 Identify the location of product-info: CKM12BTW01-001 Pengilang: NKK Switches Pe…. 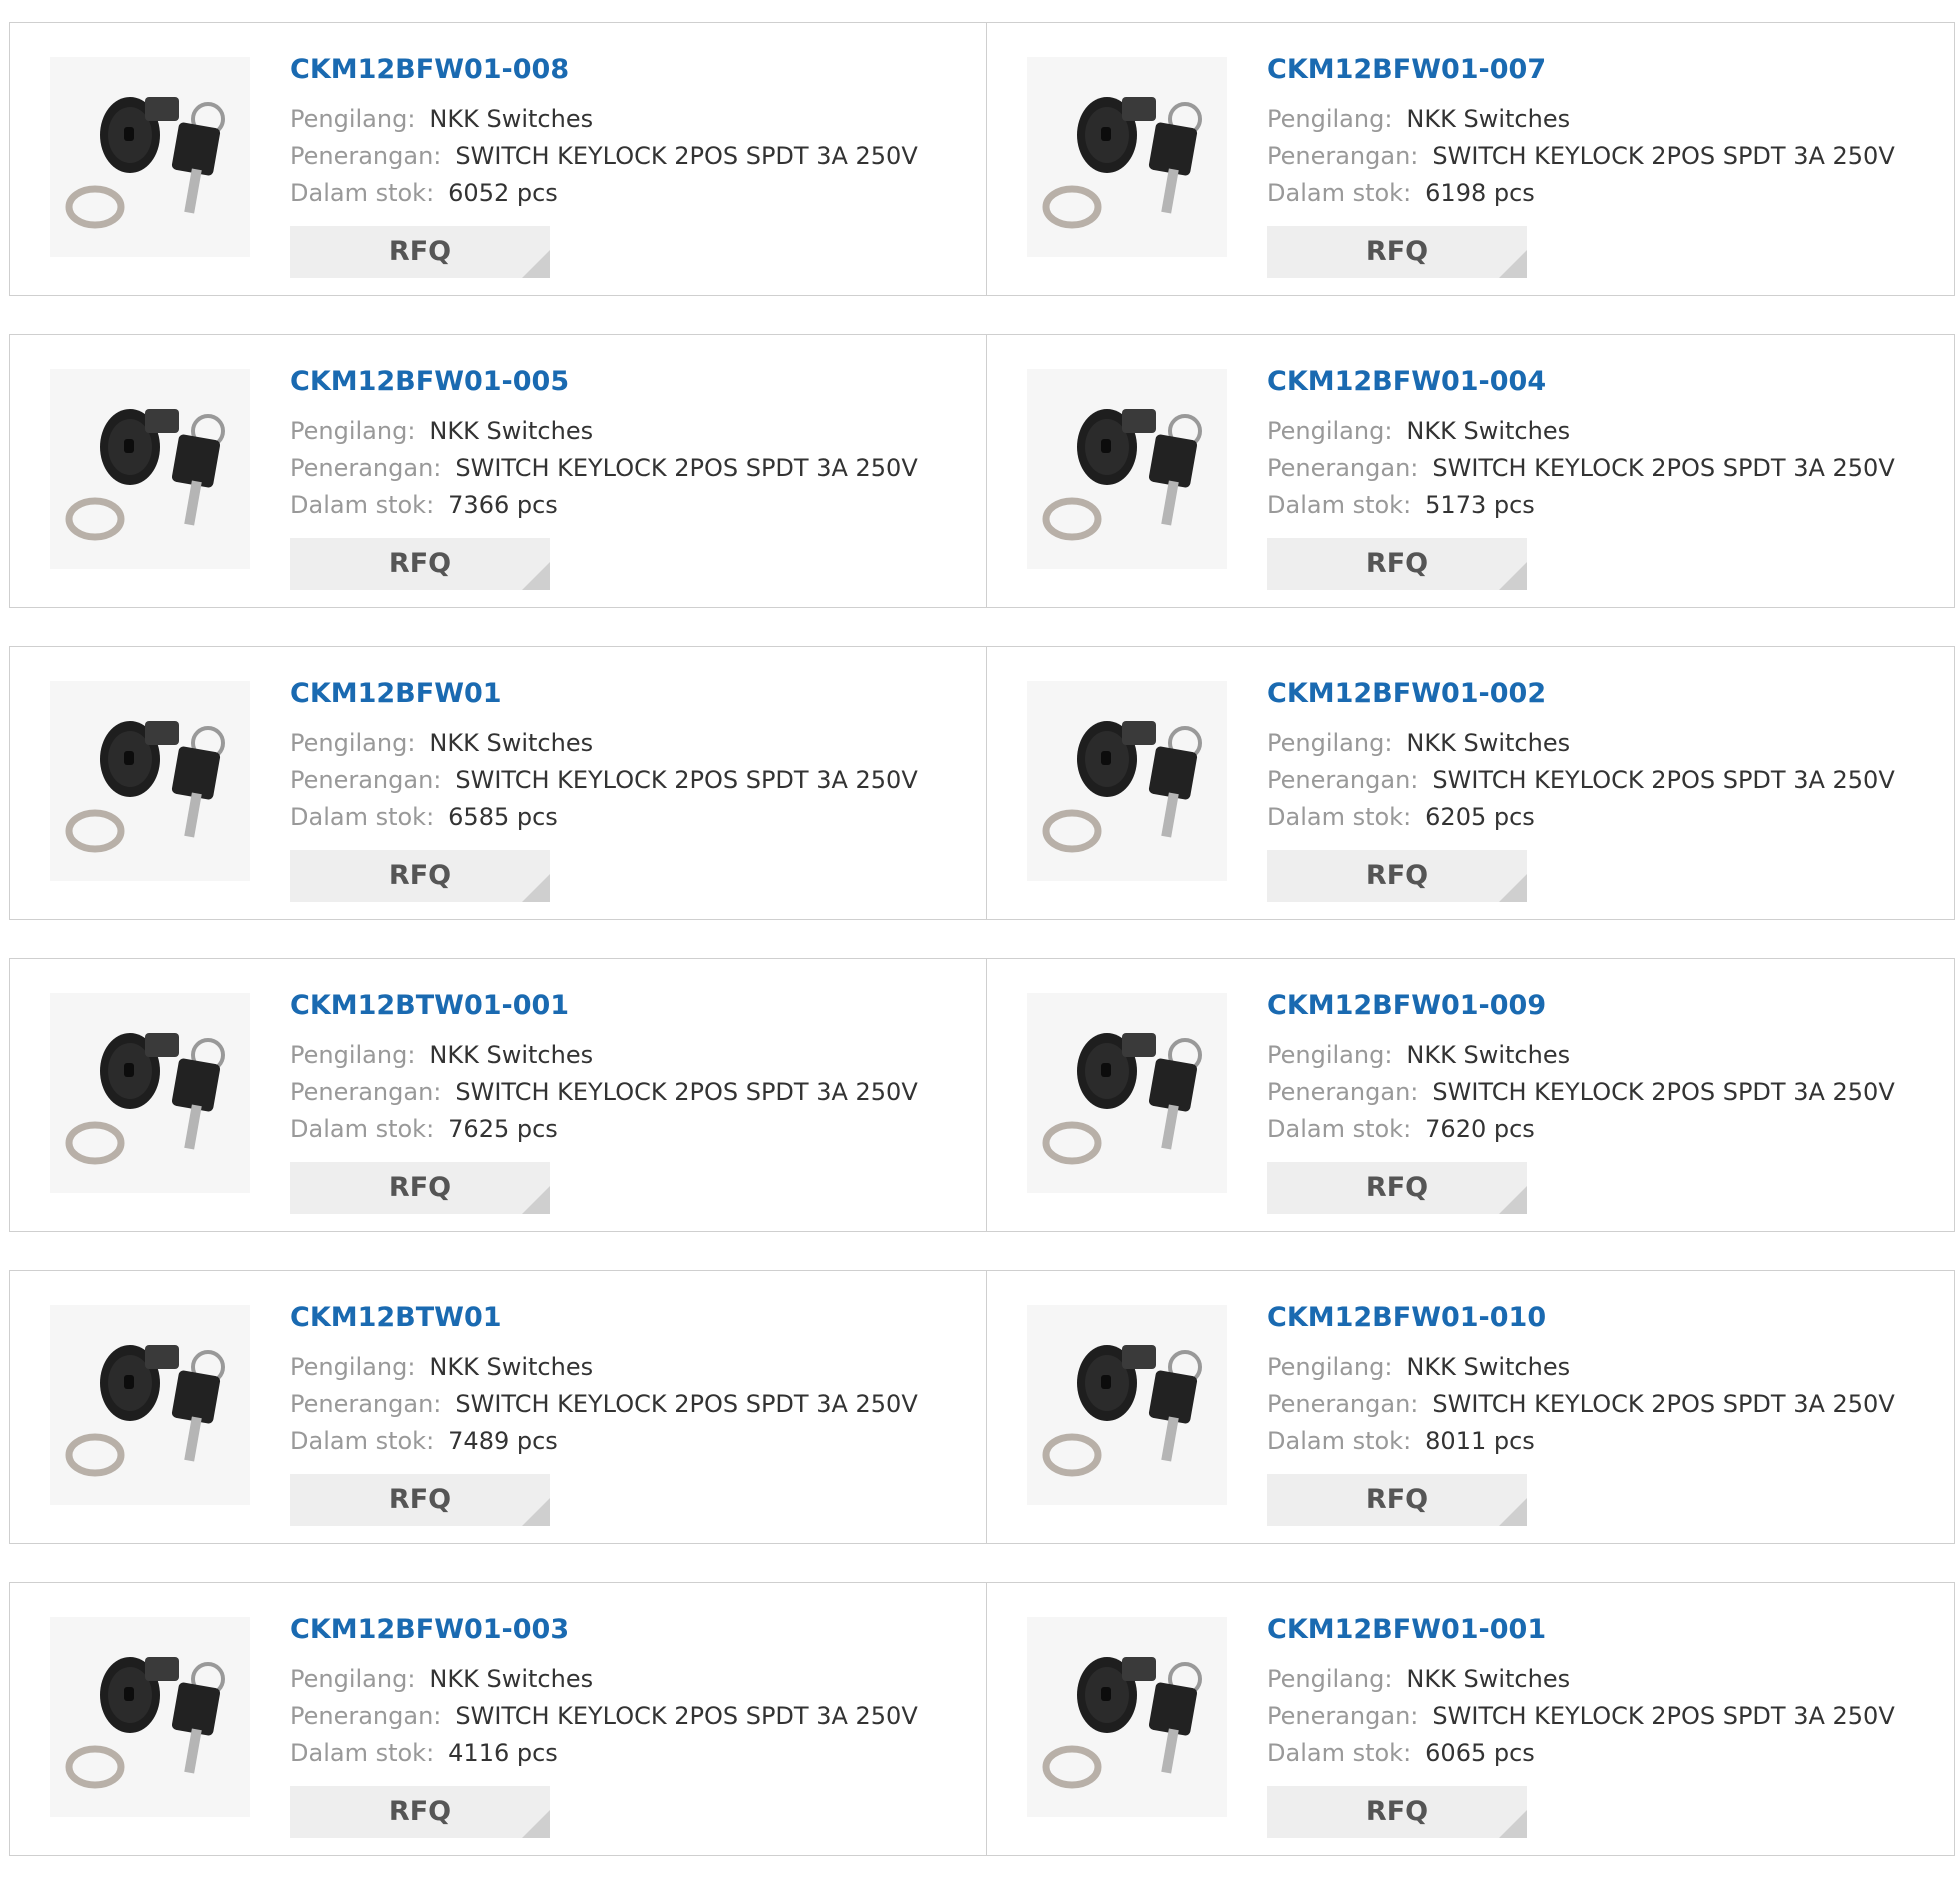
(604, 1101).